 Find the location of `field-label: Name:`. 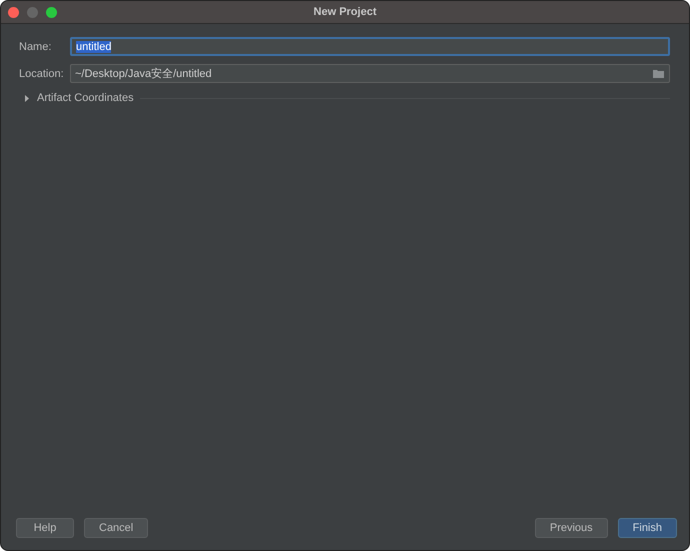

field-label: Name: is located at coordinates (35, 46).